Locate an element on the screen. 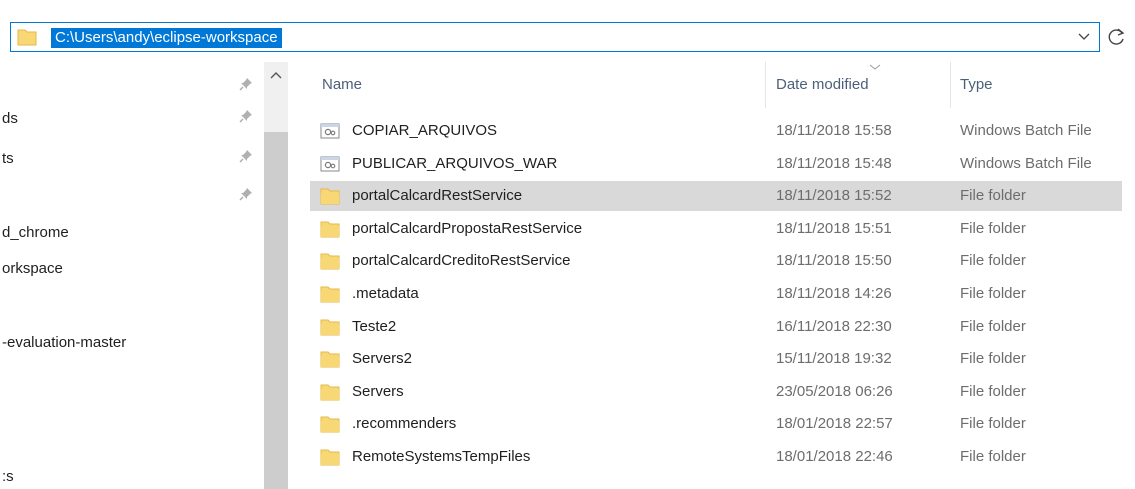  table-row: Servers 23/05/2018 06:26 File folder is located at coordinates (722, 392).